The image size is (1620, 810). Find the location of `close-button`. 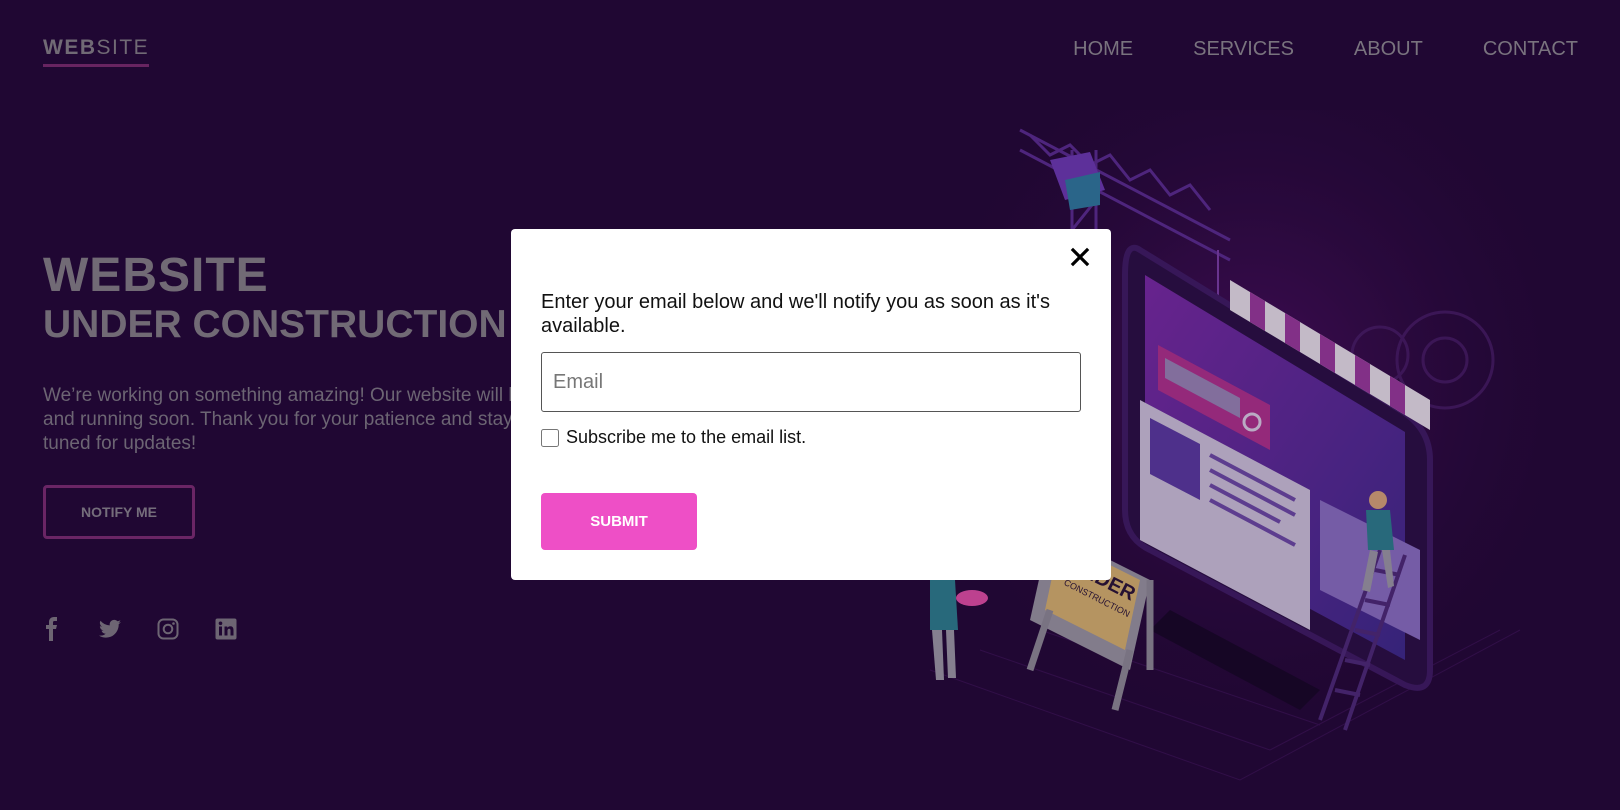

close-button is located at coordinates (1080, 257).